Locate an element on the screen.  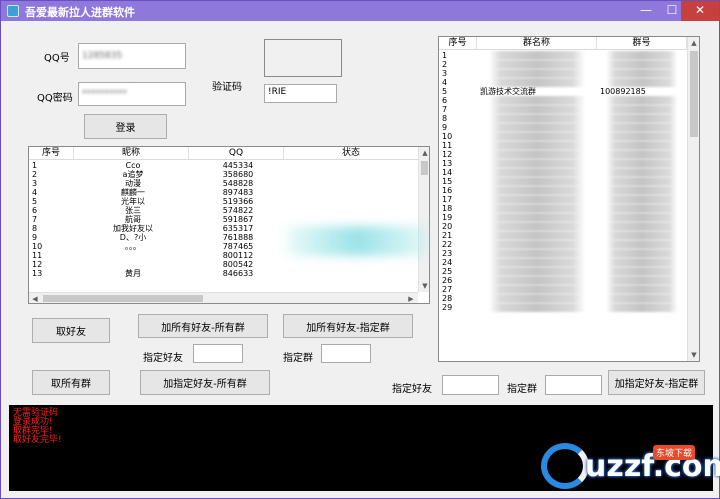
group-row: 11 is located at coordinates (563, 145).